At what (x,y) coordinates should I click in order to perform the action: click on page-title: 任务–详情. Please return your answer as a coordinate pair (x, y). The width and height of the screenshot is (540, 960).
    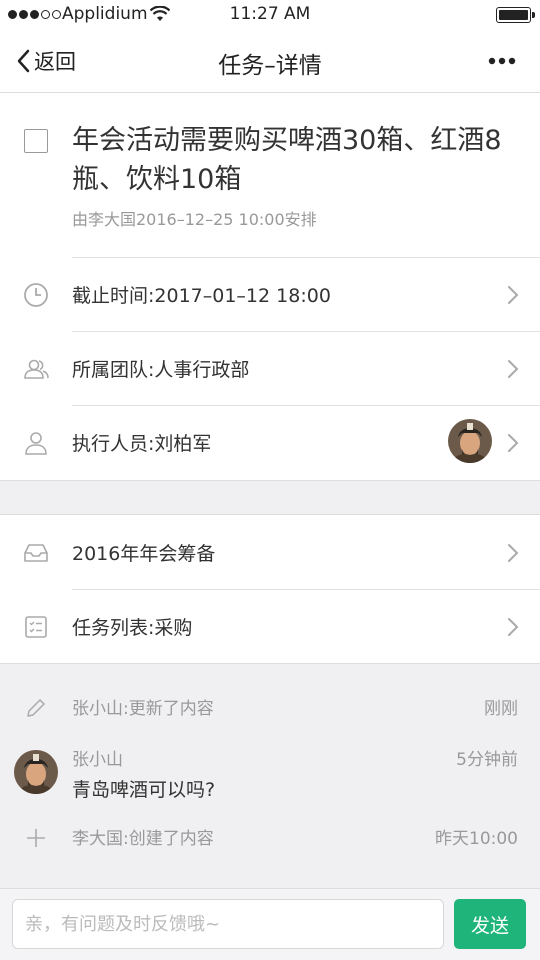
    Looking at the image, I should click on (270, 66).